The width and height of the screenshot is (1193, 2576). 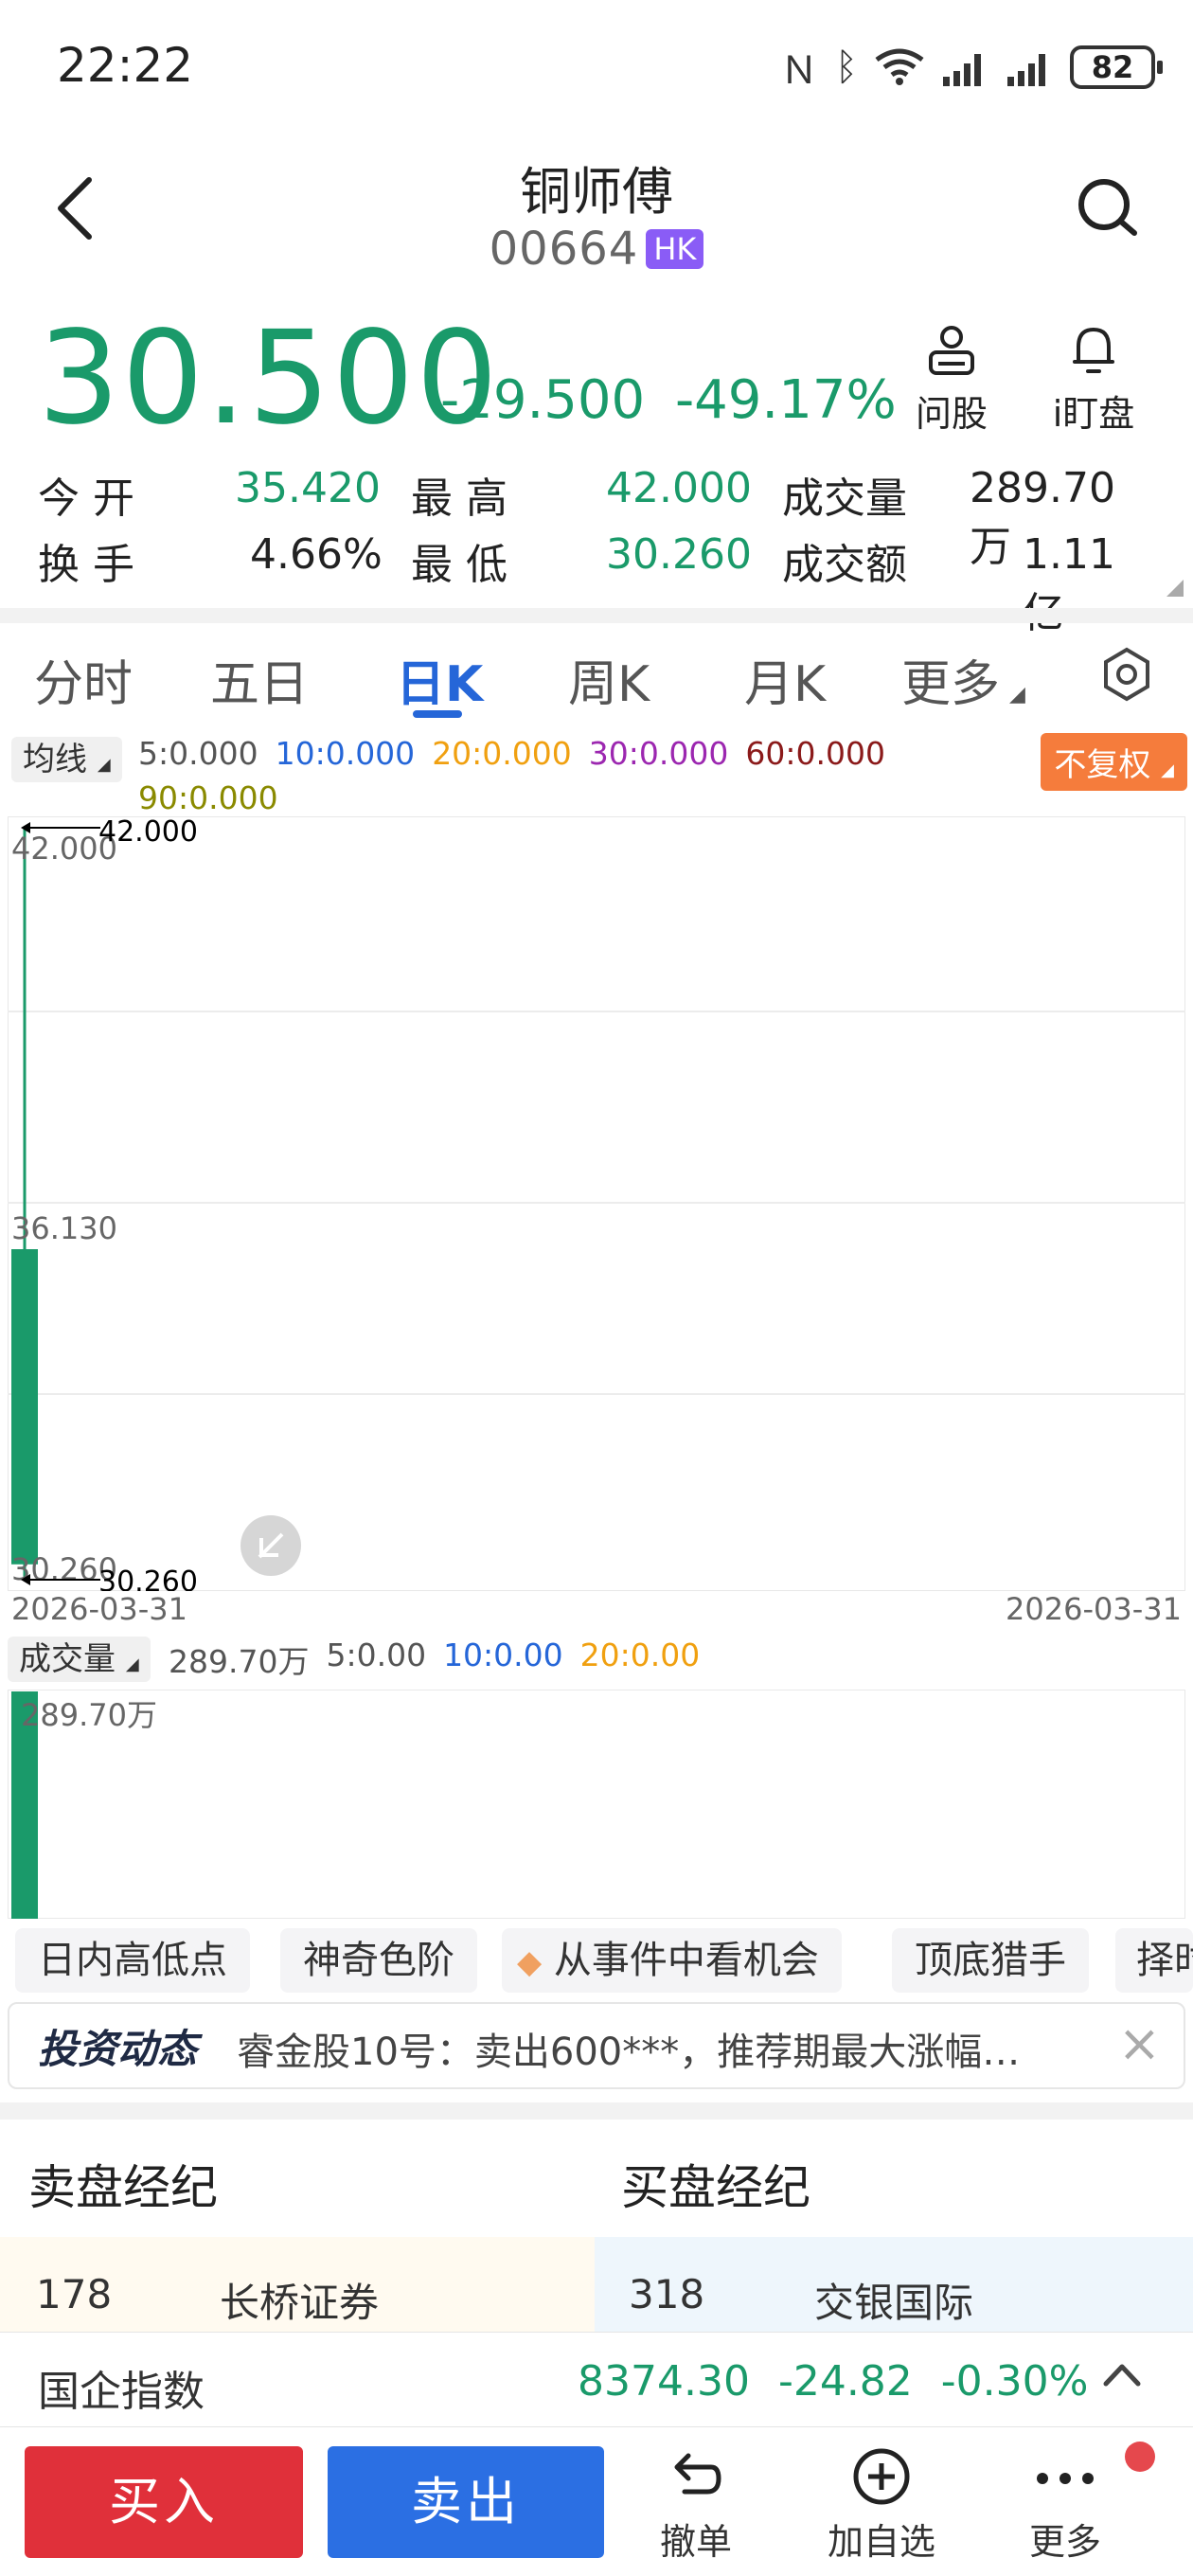 I want to click on chip-top-bottom-hunter: 顶底猎手, so click(x=990, y=1960).